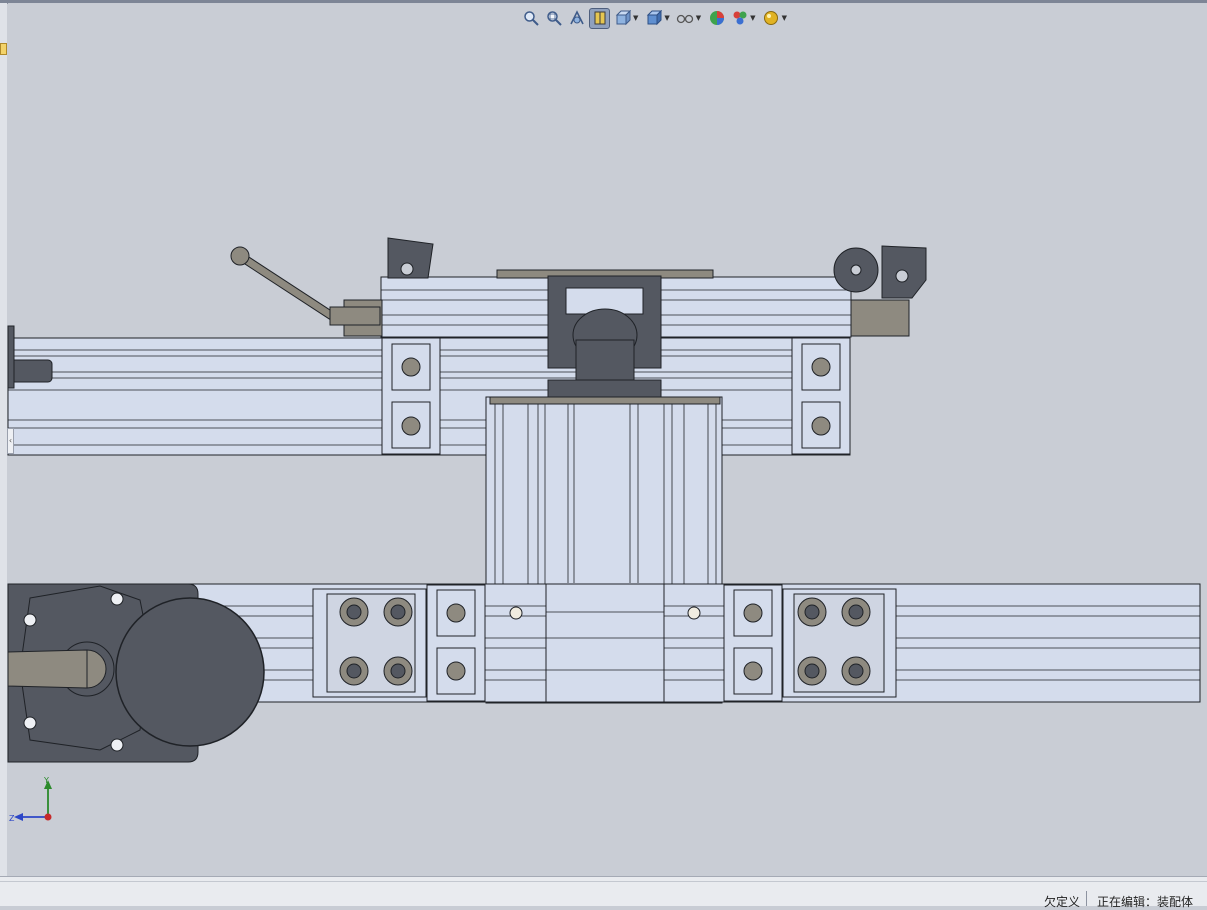  I want to click on clamp-block-left, so click(410, 258).